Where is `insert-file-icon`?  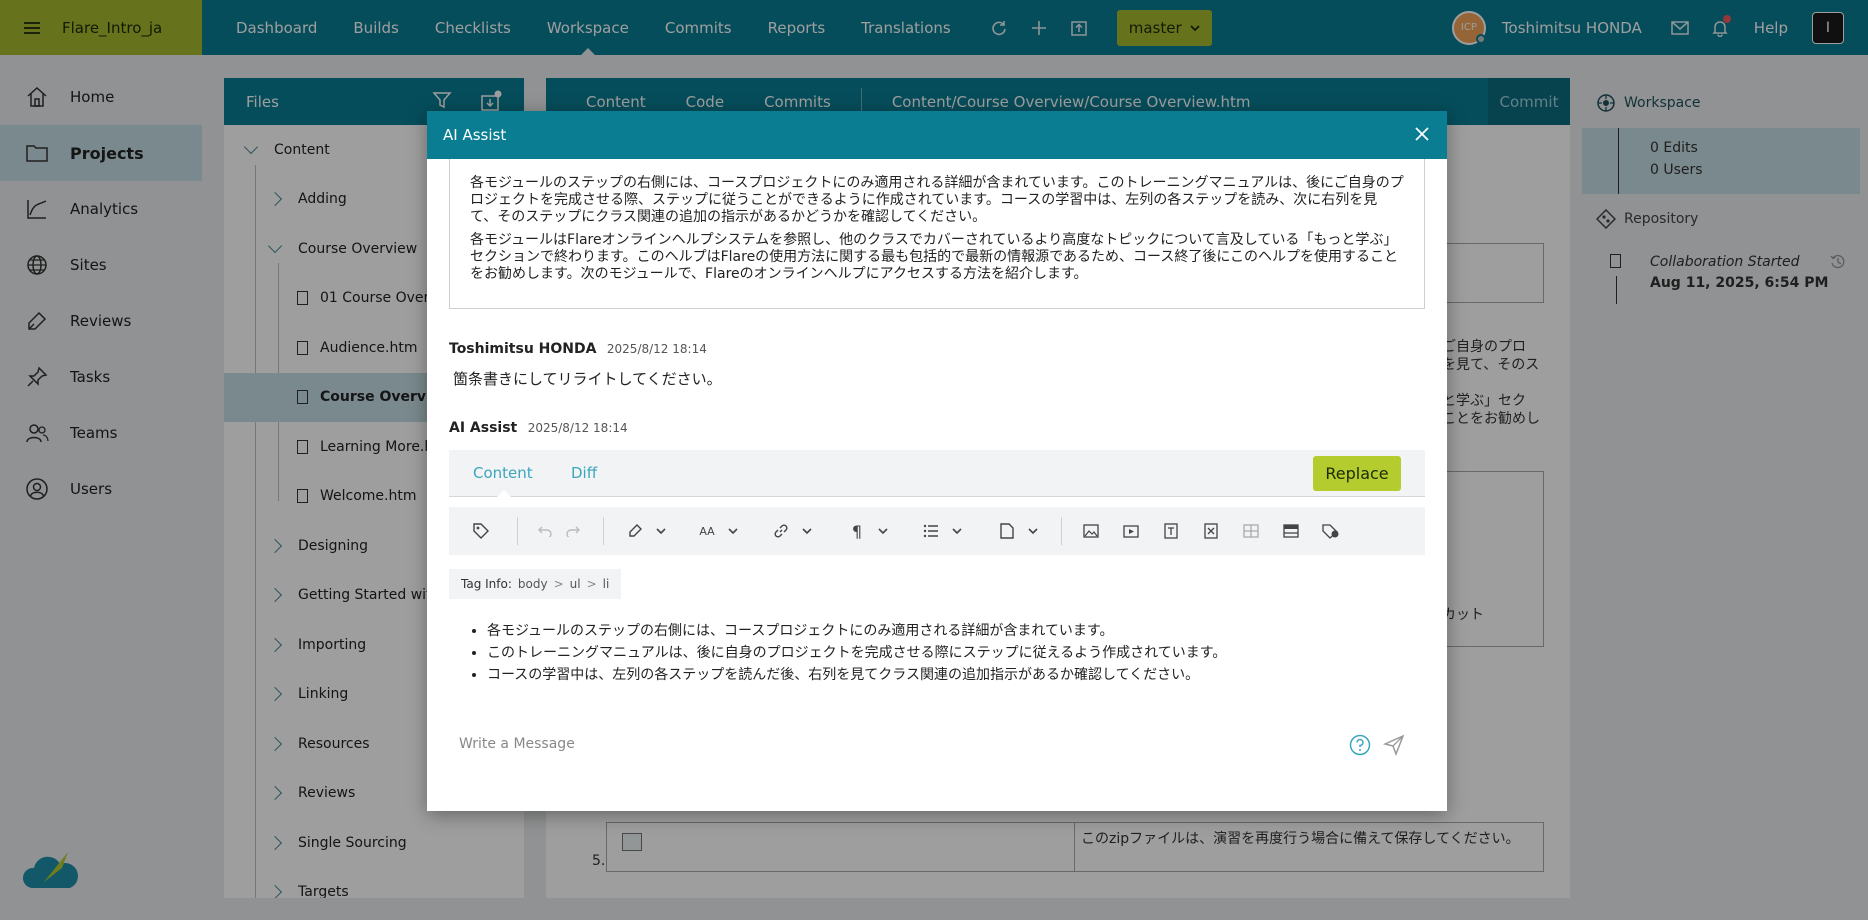 insert-file-icon is located at coordinates (1007, 531).